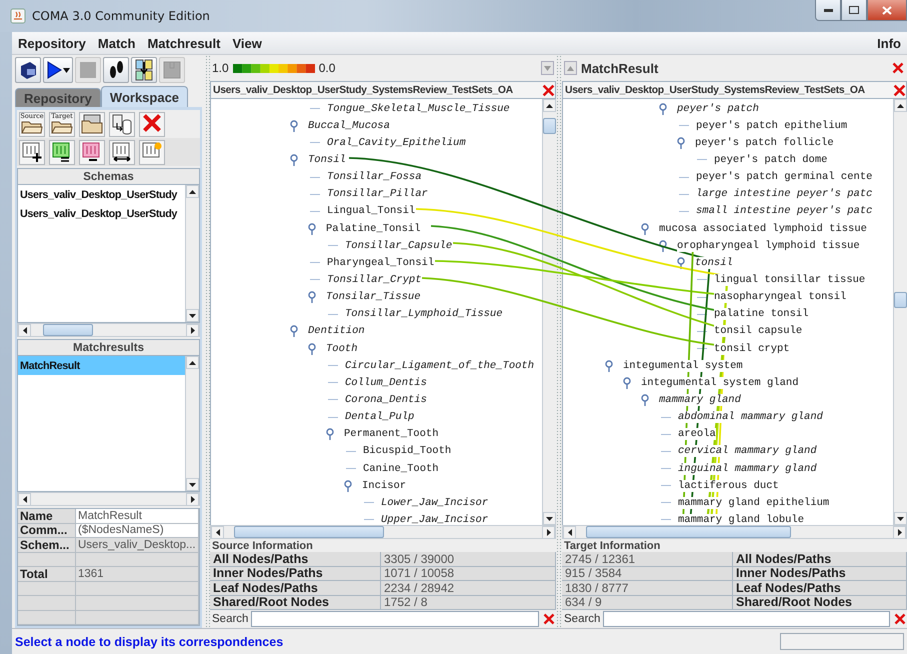 Image resolution: width=907 pixels, height=654 pixels. Describe the element at coordinates (373, 297) in the screenshot. I see `tree-node: Tonsilar_Tissue` at that location.